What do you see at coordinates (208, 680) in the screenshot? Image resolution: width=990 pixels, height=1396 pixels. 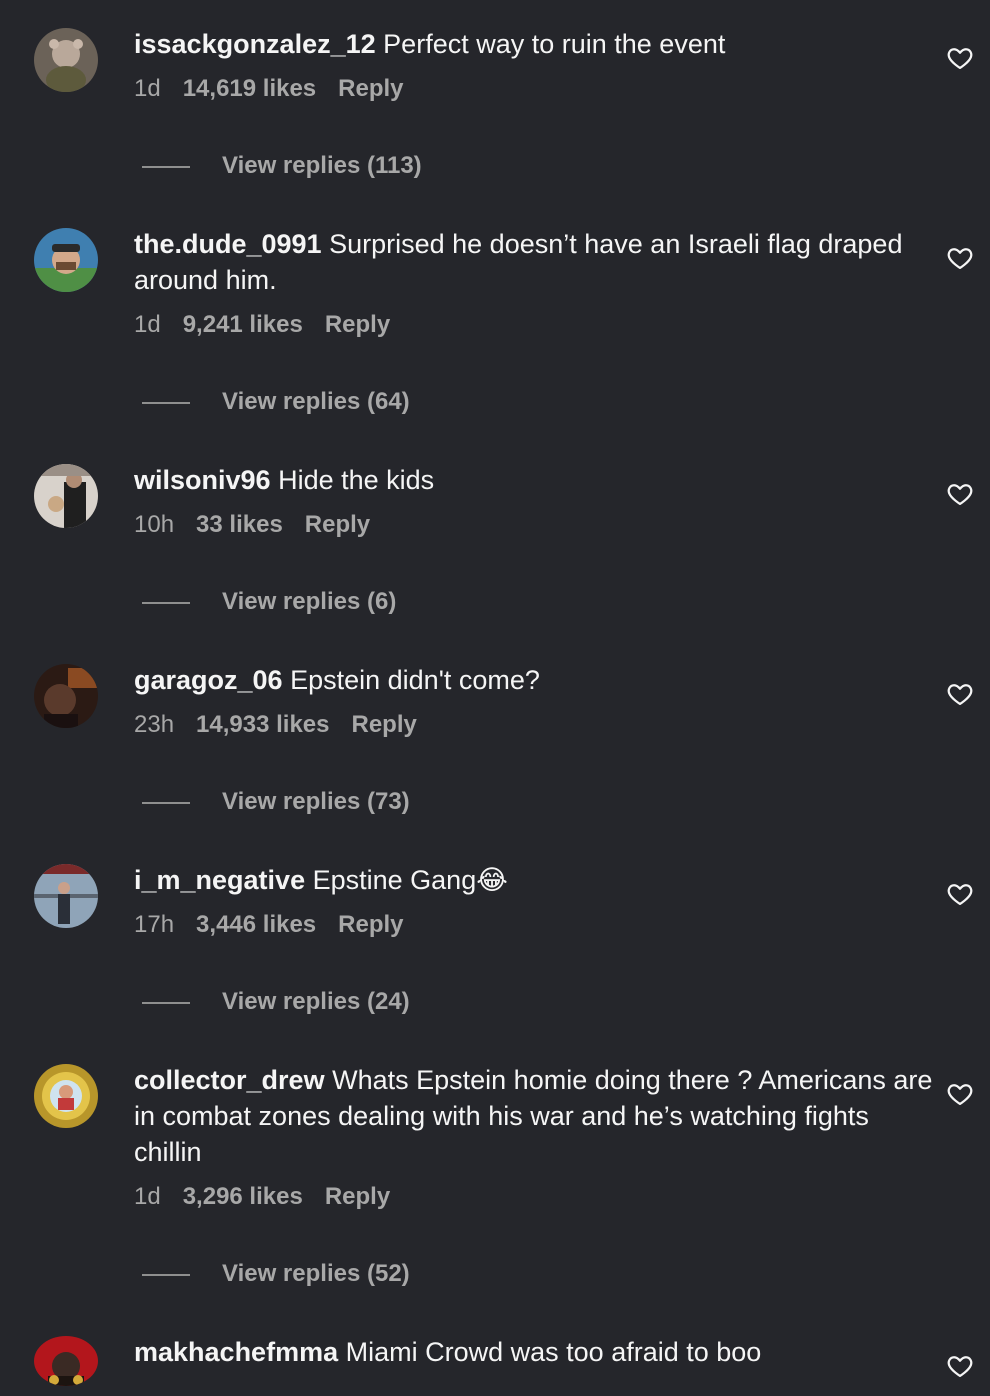 I see `comment-username: garagoz_06` at bounding box center [208, 680].